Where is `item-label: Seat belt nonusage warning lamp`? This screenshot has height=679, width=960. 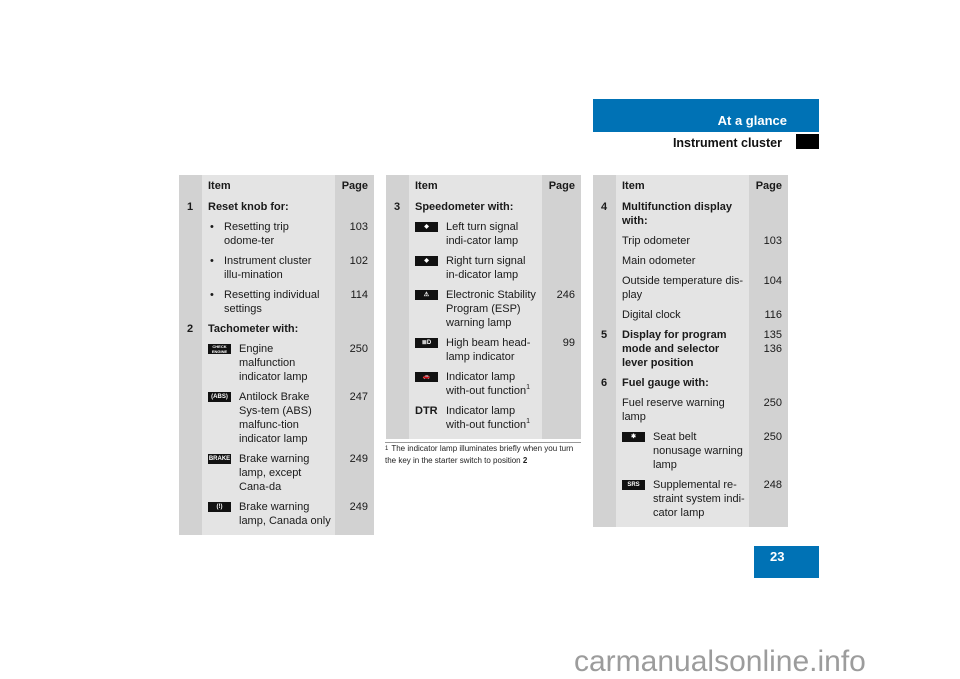 item-label: Seat belt nonusage warning lamp is located at coordinates (698, 451).